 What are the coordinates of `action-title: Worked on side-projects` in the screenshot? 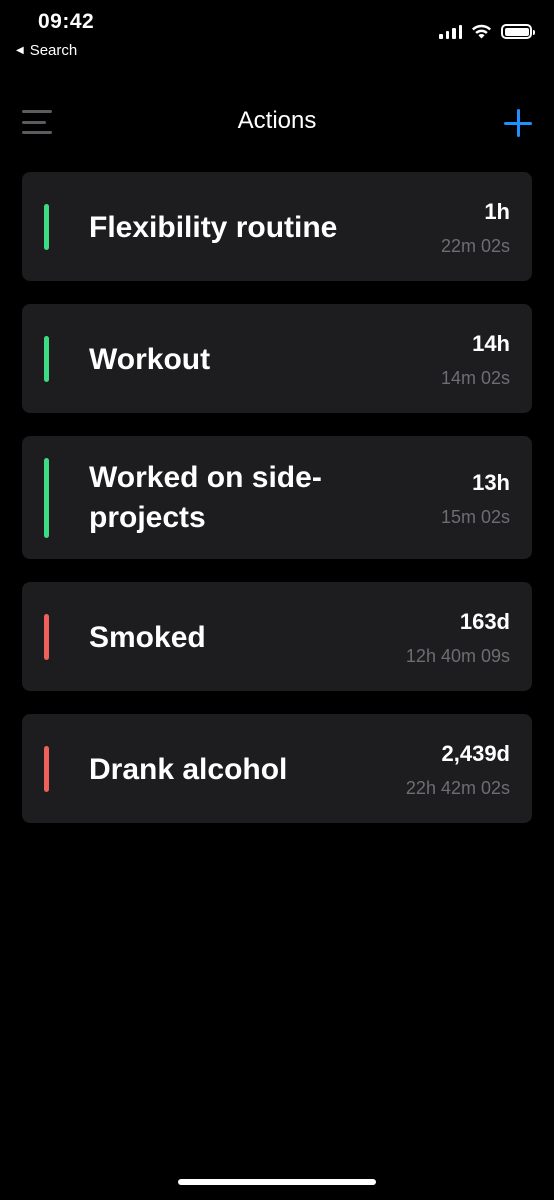 It's located at (205, 497).